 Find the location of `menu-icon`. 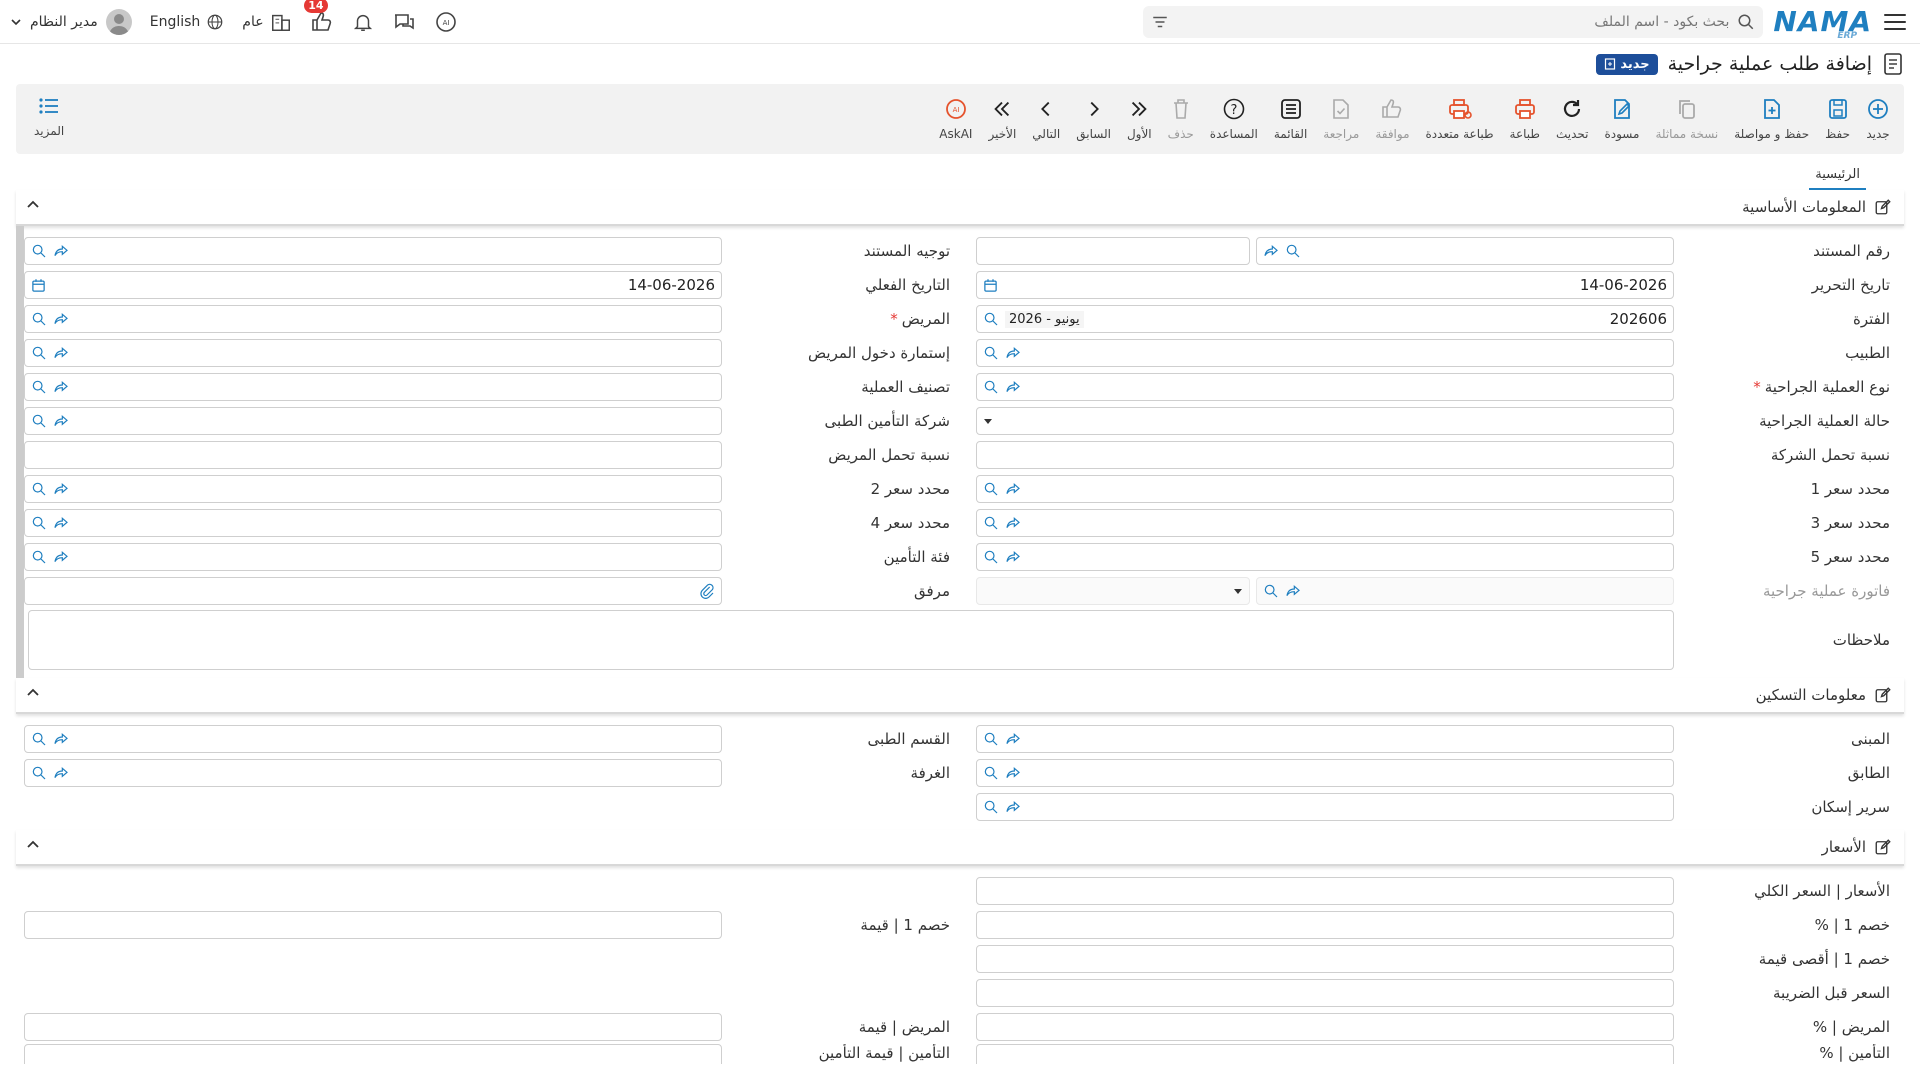

menu-icon is located at coordinates (1895, 22).